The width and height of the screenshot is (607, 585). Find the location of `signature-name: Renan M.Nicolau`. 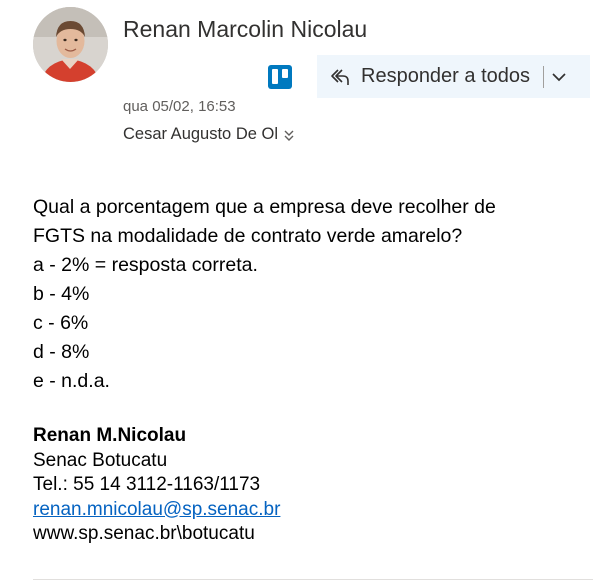

signature-name: Renan M.Nicolau is located at coordinates (110, 435).